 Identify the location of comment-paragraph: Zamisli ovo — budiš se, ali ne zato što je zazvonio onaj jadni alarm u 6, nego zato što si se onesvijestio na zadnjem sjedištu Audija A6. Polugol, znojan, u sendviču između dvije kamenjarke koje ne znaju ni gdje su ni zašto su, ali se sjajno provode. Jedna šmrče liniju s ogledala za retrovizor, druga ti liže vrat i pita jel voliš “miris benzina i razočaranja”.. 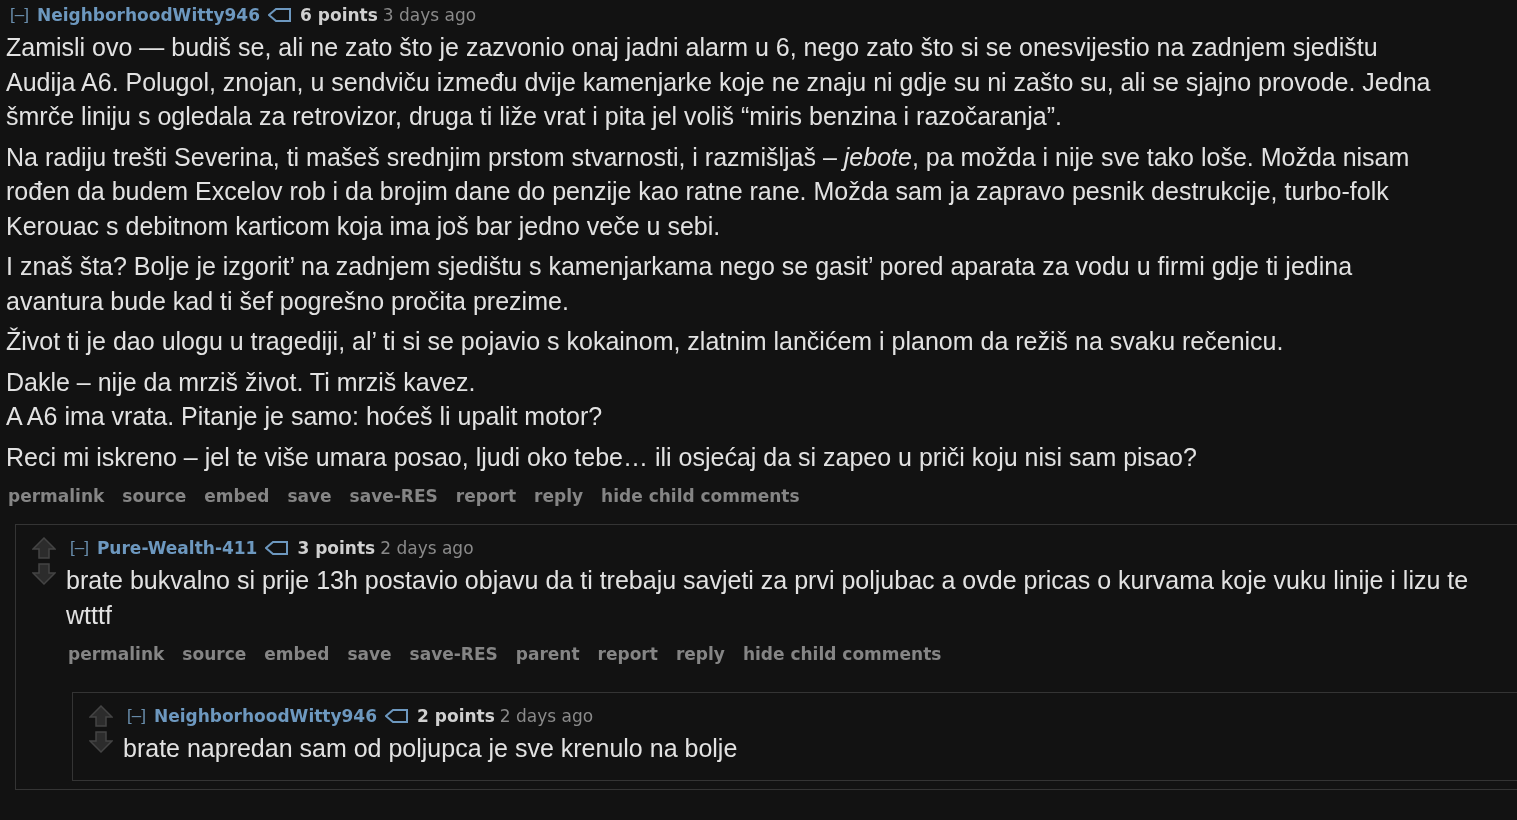
(719, 82).